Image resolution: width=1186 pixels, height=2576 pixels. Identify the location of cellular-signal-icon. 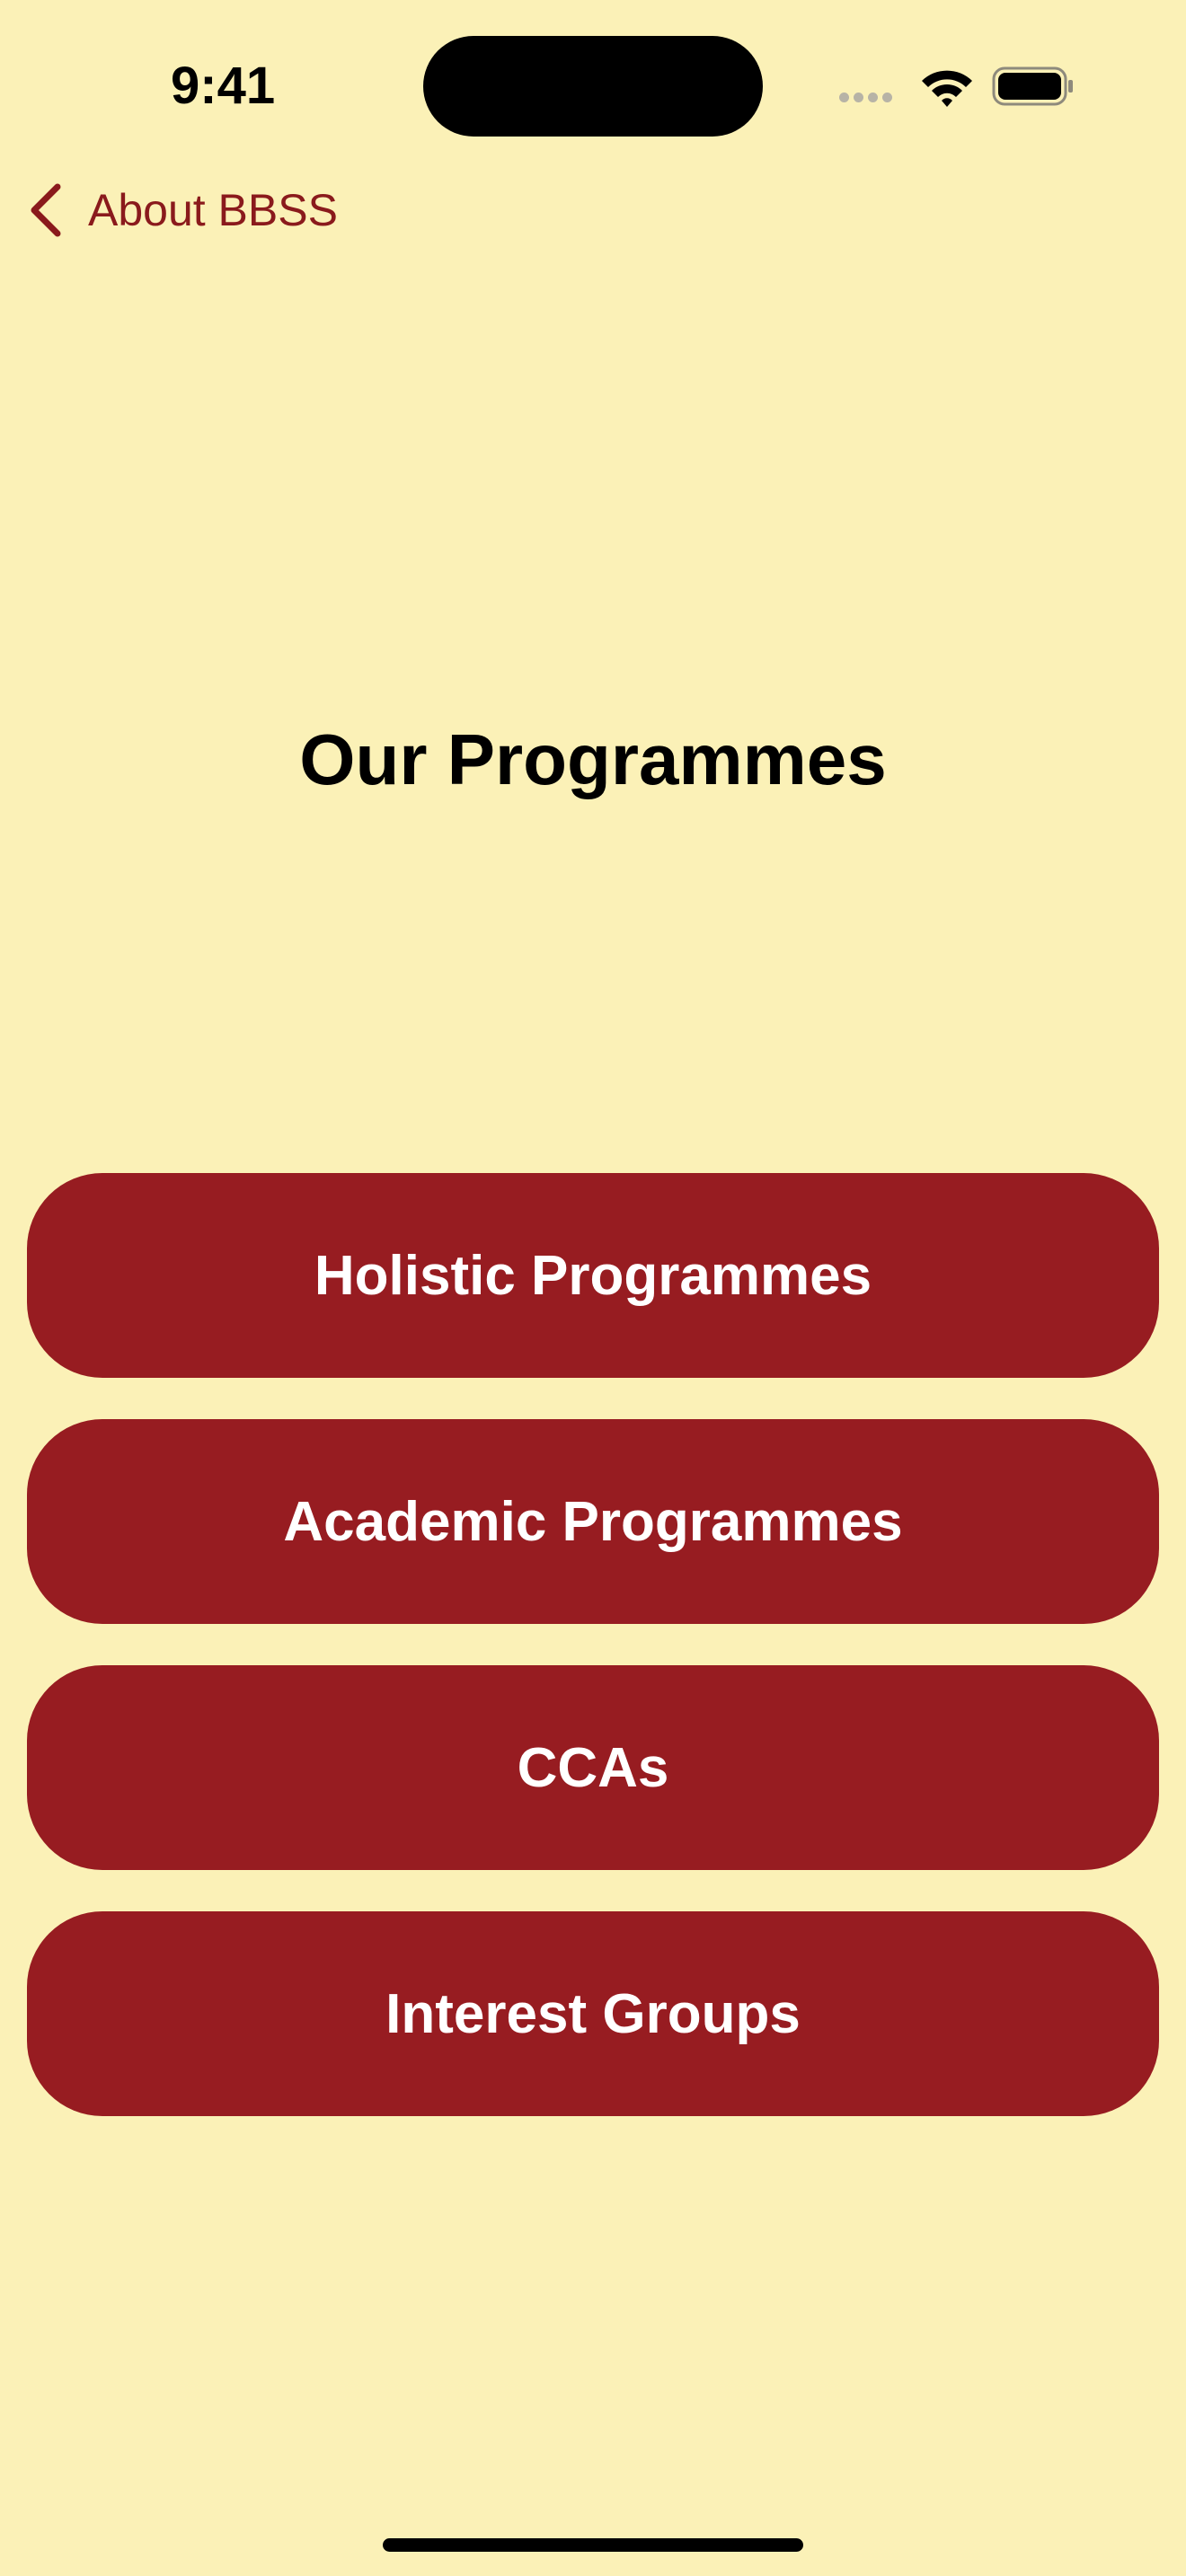
(870, 97).